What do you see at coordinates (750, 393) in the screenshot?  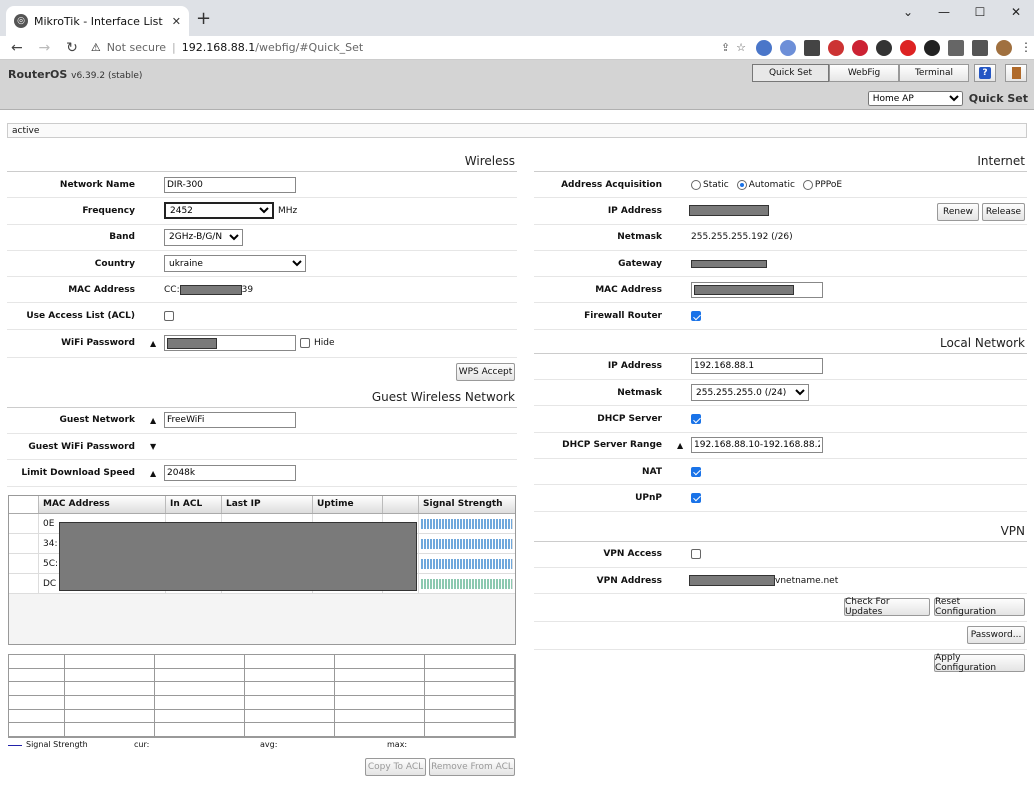 I see `local-netmask-select: 255.255.255.0 (/24)` at bounding box center [750, 393].